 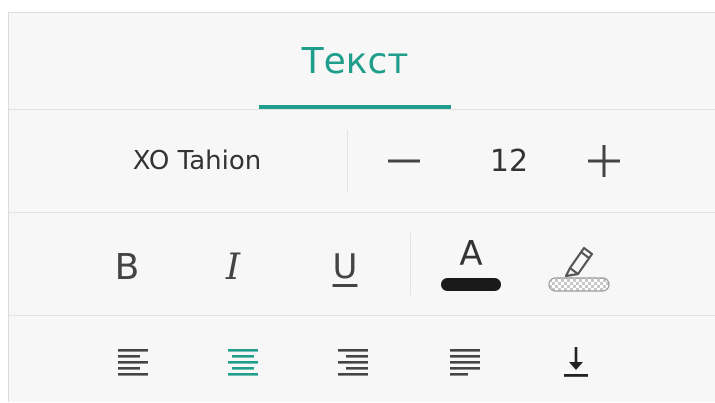 I want to click on italic-label: I, so click(x=233, y=267).